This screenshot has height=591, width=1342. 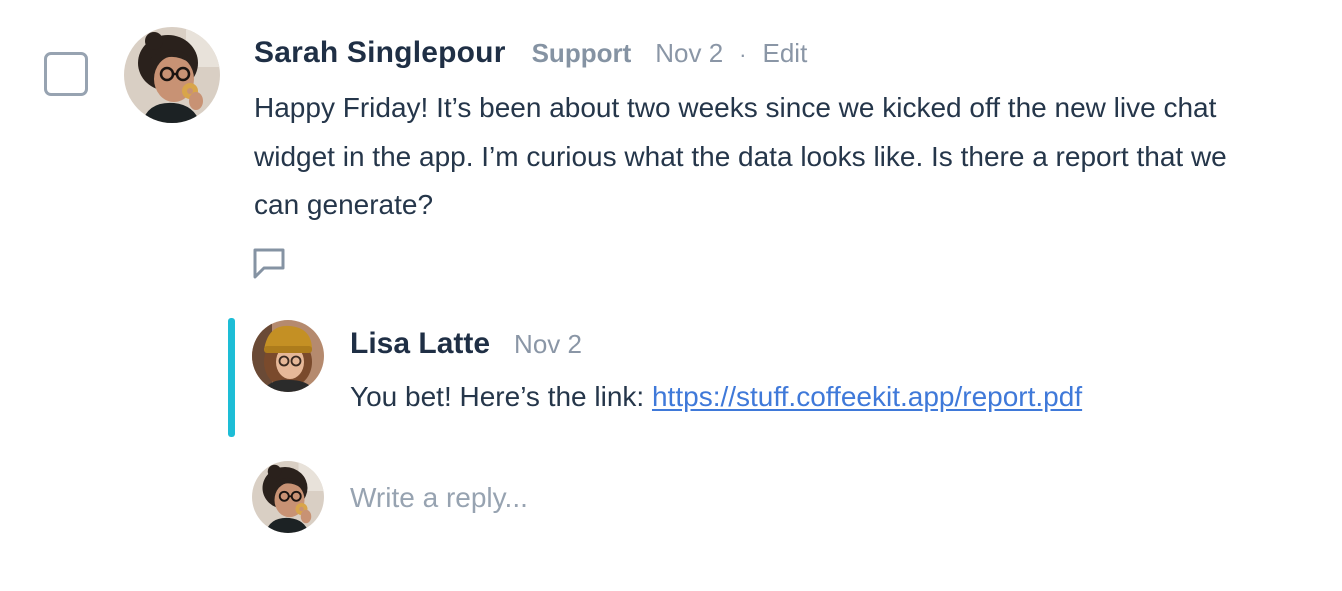 I want to click on post-author-name: Sarah Singlepour, so click(x=380, y=53).